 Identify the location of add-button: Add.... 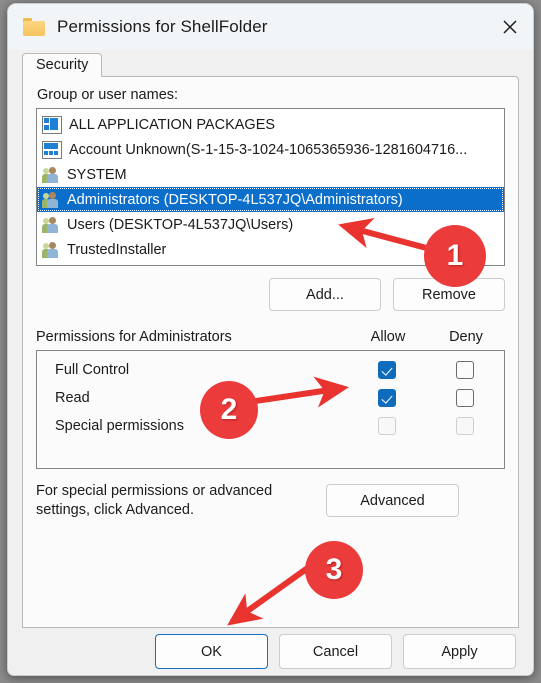
(325, 294).